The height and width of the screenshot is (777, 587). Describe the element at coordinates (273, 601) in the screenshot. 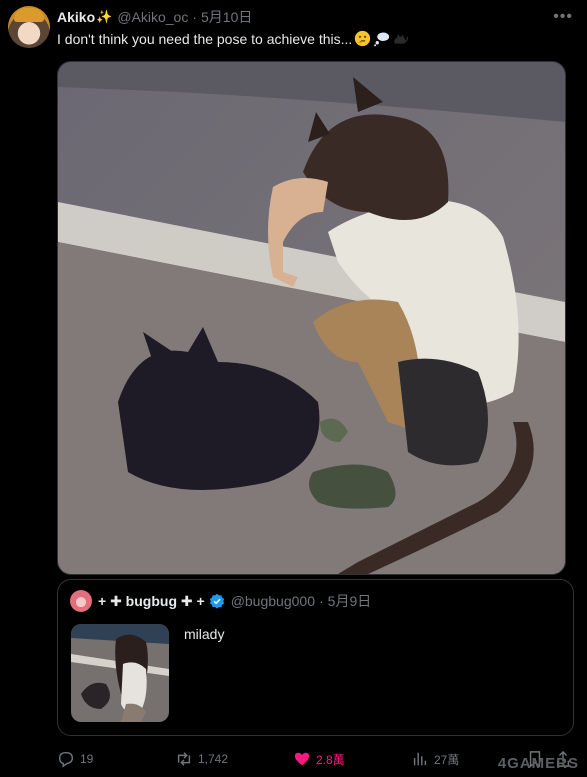

I see `quoted-author-handle: @bugbug000` at that location.